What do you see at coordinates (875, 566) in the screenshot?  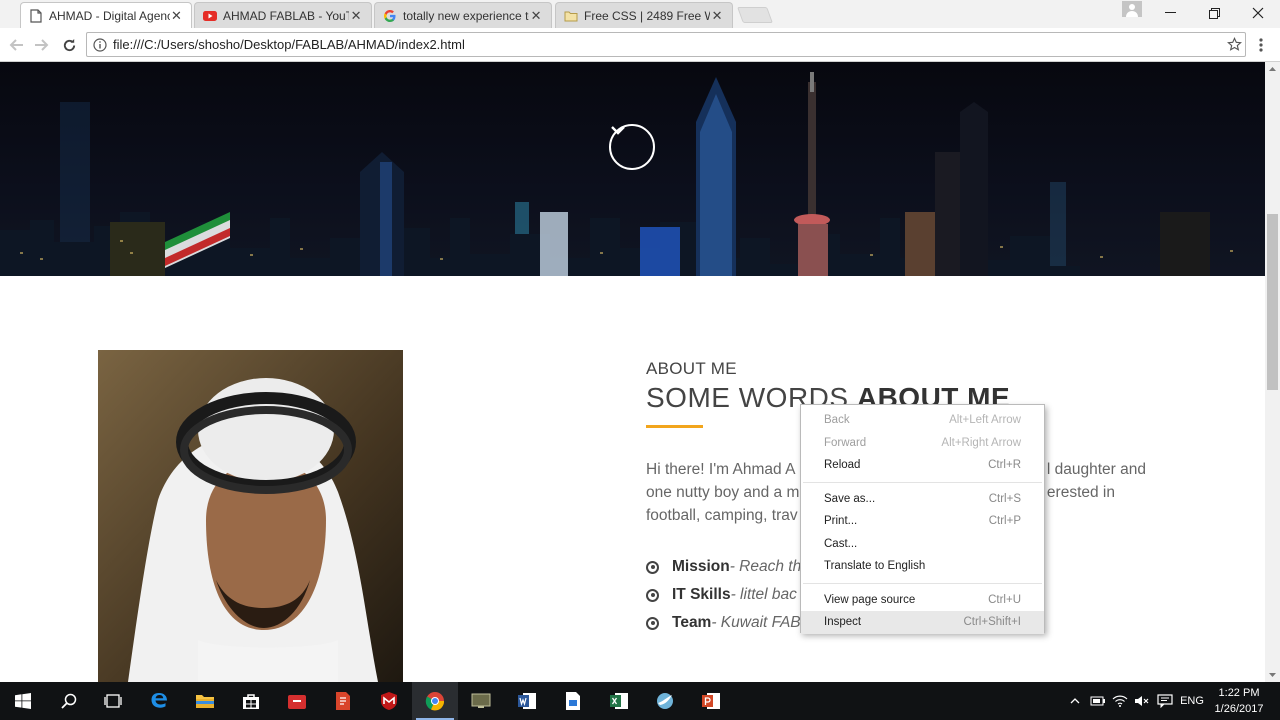 I see `menu-label: Translate to English` at bounding box center [875, 566].